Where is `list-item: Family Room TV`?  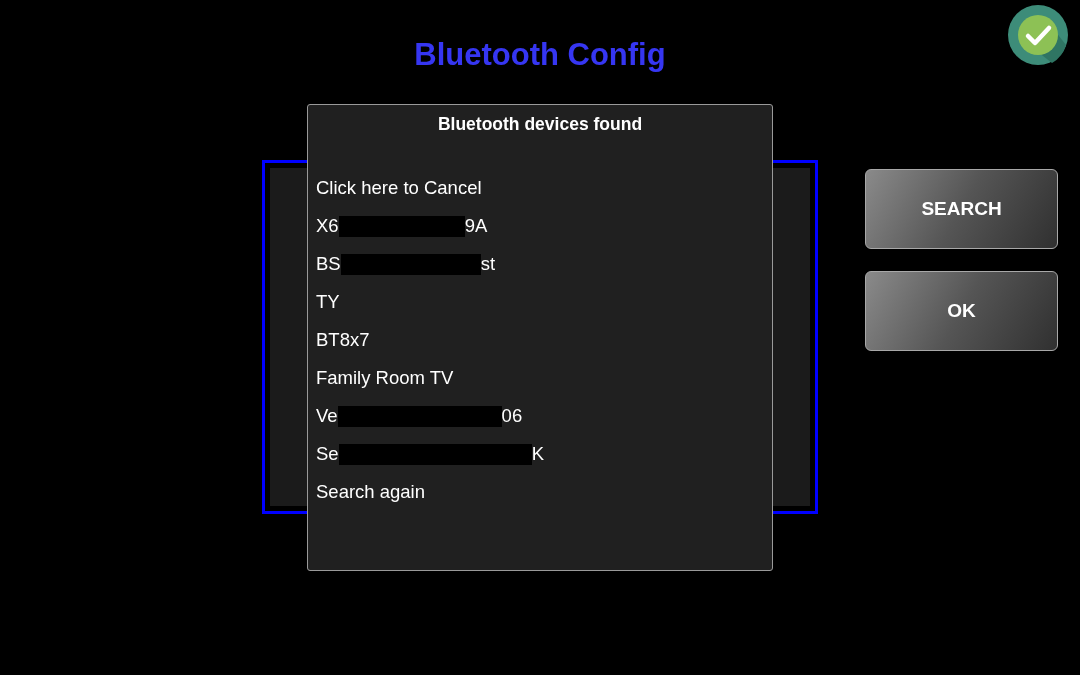
list-item: Family Room TV is located at coordinates (385, 378).